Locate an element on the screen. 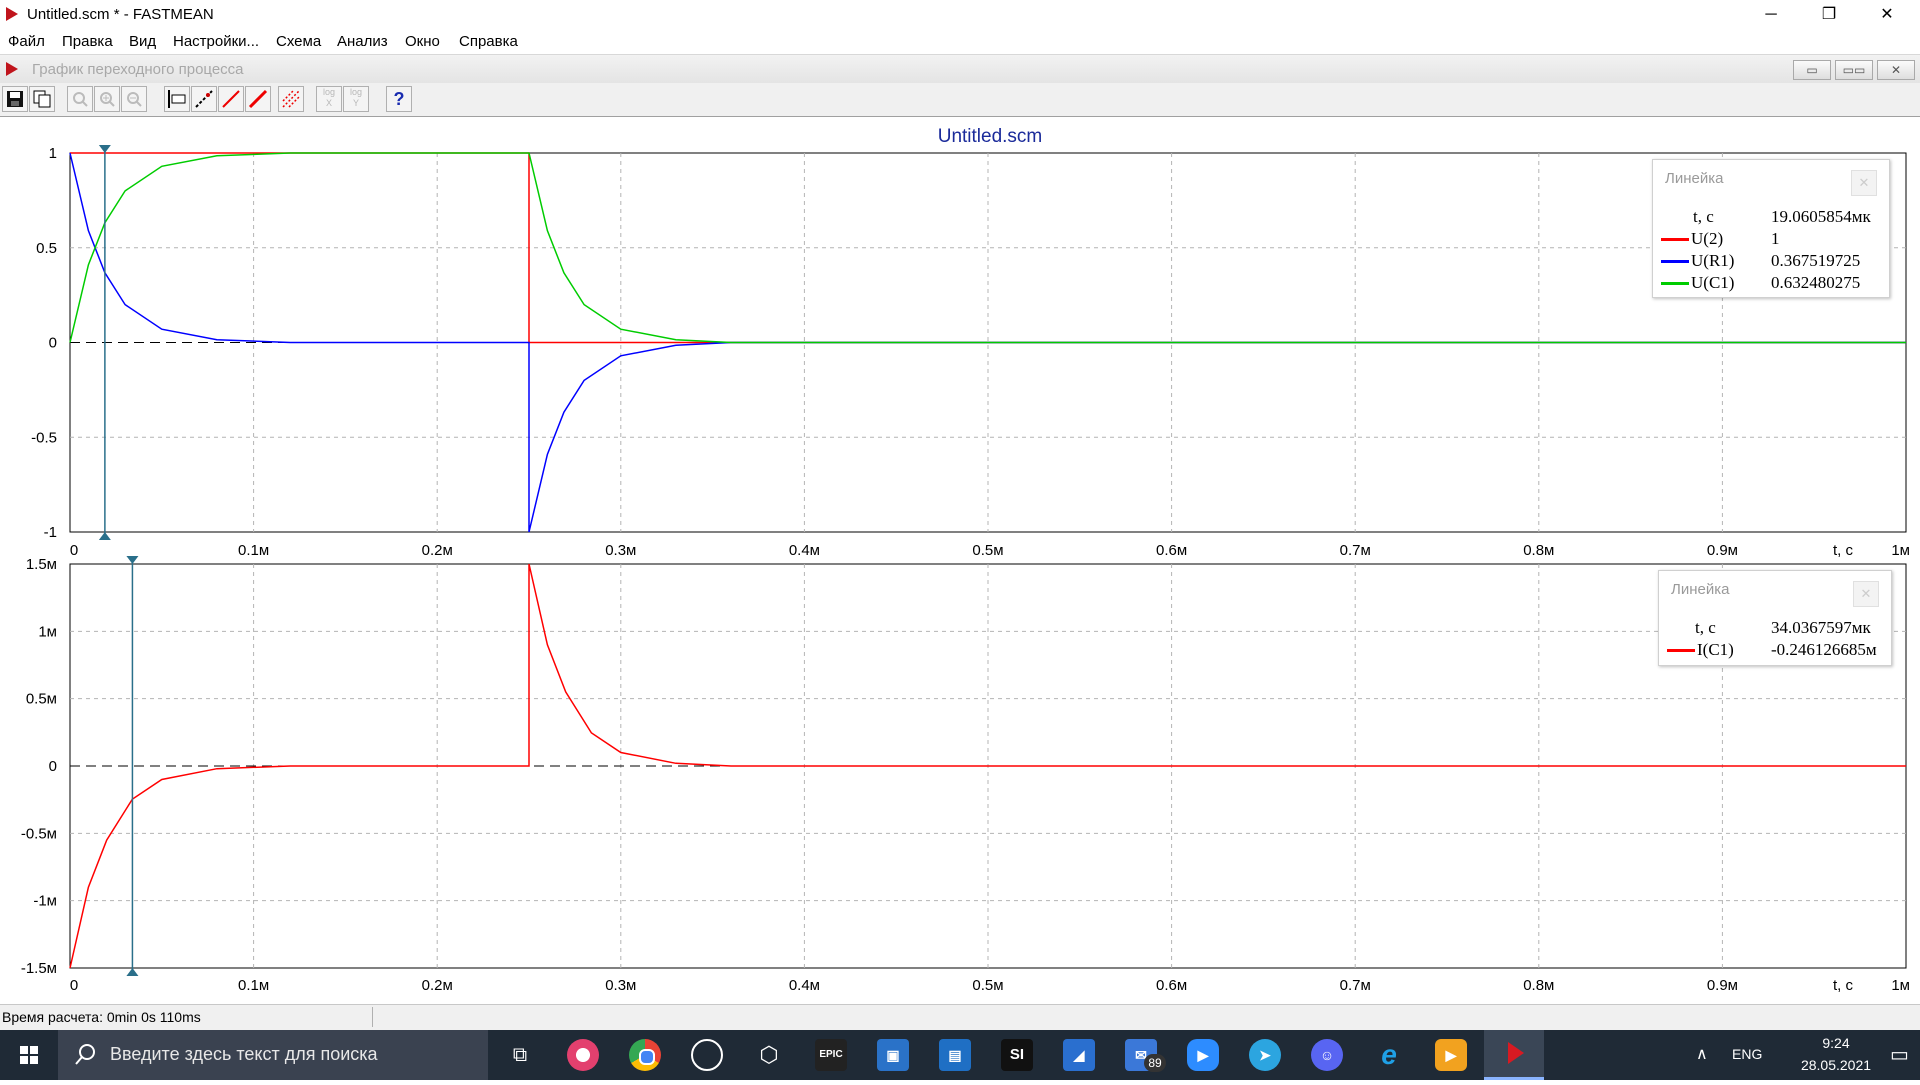 The width and height of the screenshot is (1920, 1085). app-news-icon: ▤ is located at coordinates (955, 1055).